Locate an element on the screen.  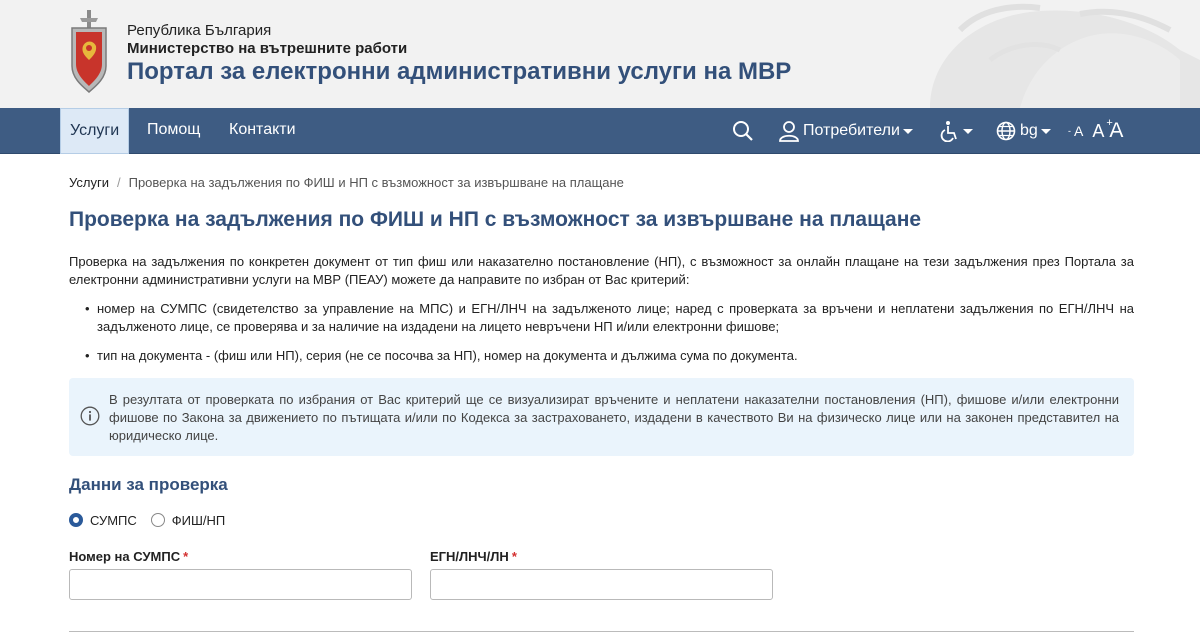
language-menu-button: bg is located at coordinates (1023, 131).